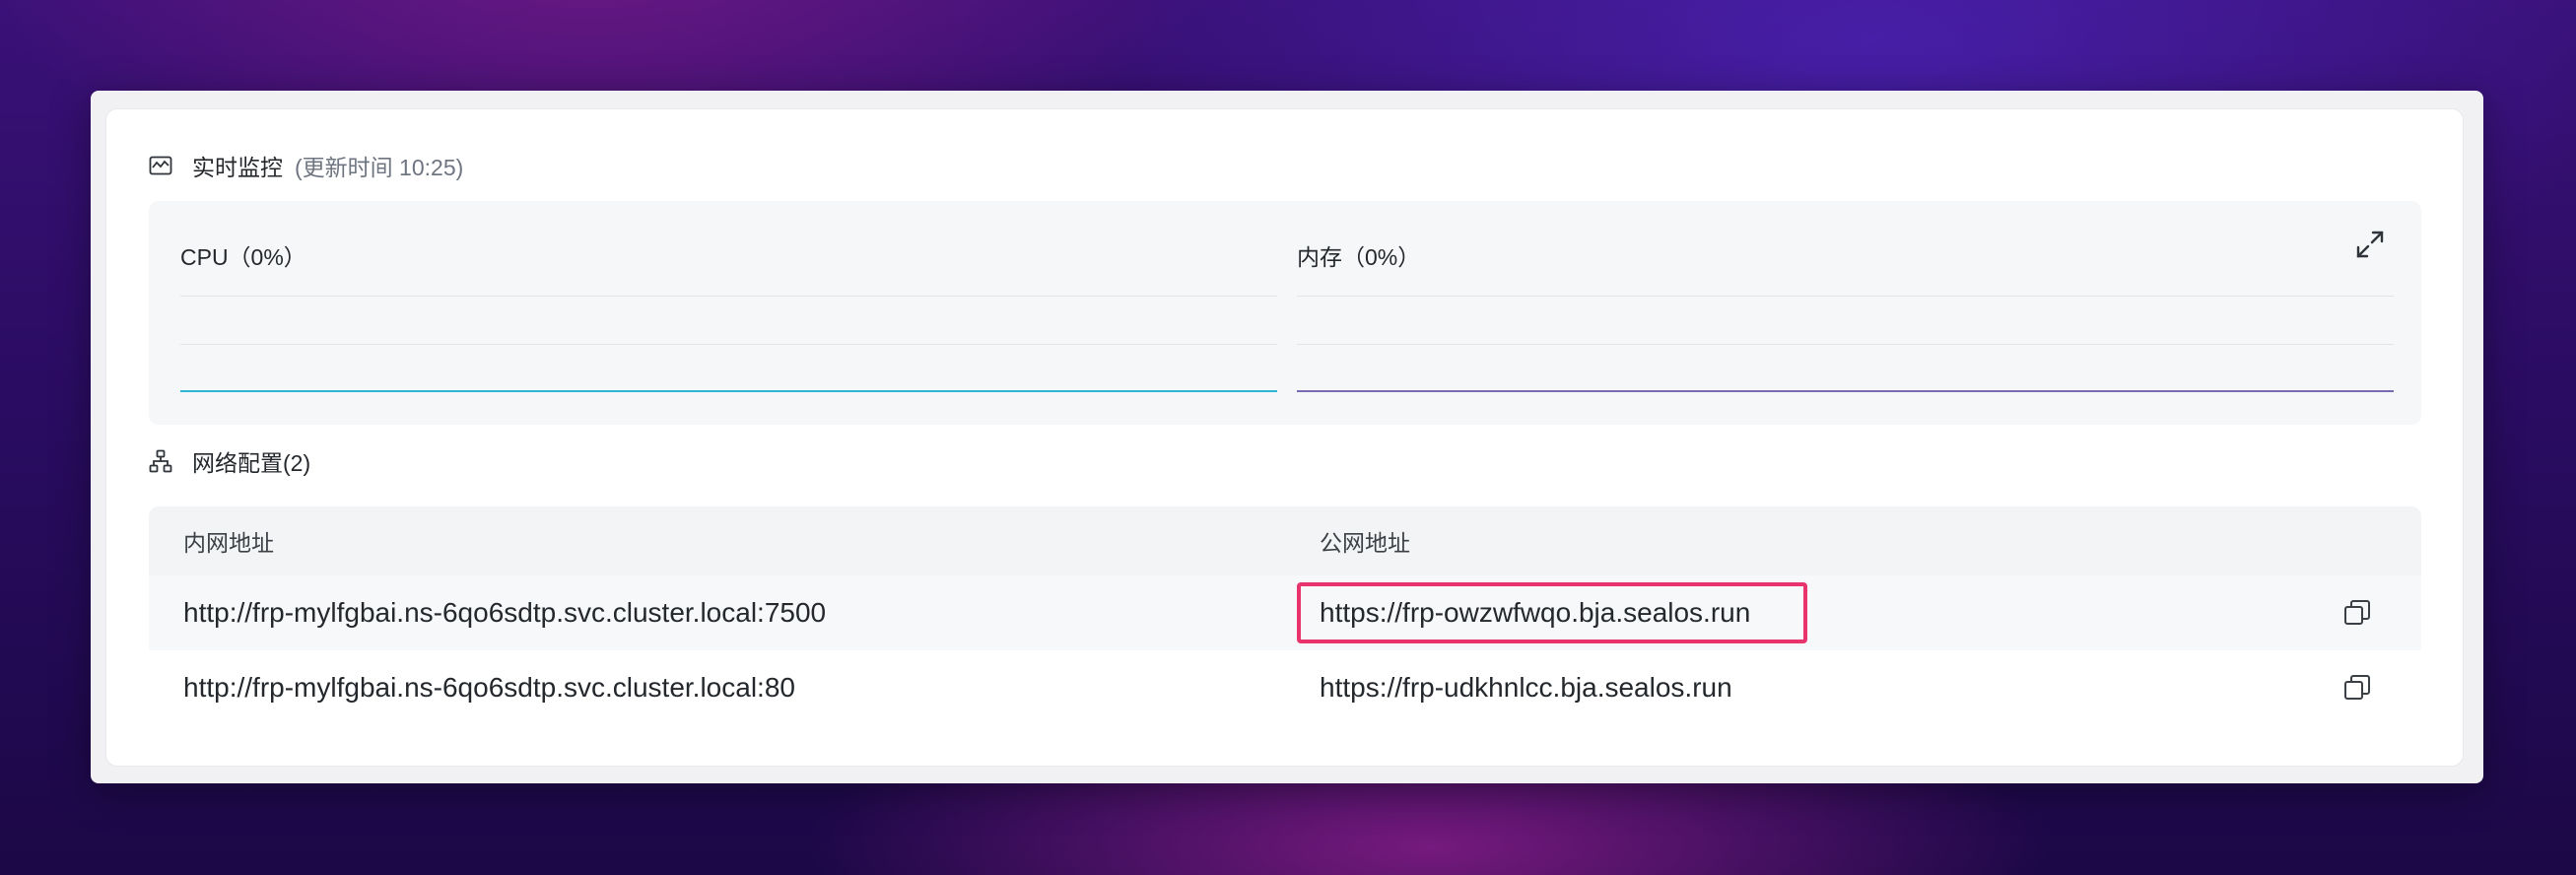 The image size is (2576, 875). What do you see at coordinates (379, 168) in the screenshot?
I see `monitor-updated-time: (更新时间 10:25)` at bounding box center [379, 168].